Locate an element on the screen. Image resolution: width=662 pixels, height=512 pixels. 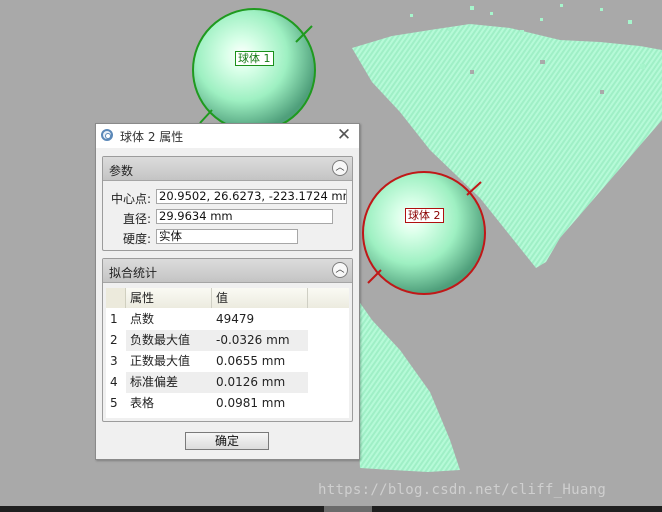
row-property: 标准偏差 is located at coordinates (169, 382).